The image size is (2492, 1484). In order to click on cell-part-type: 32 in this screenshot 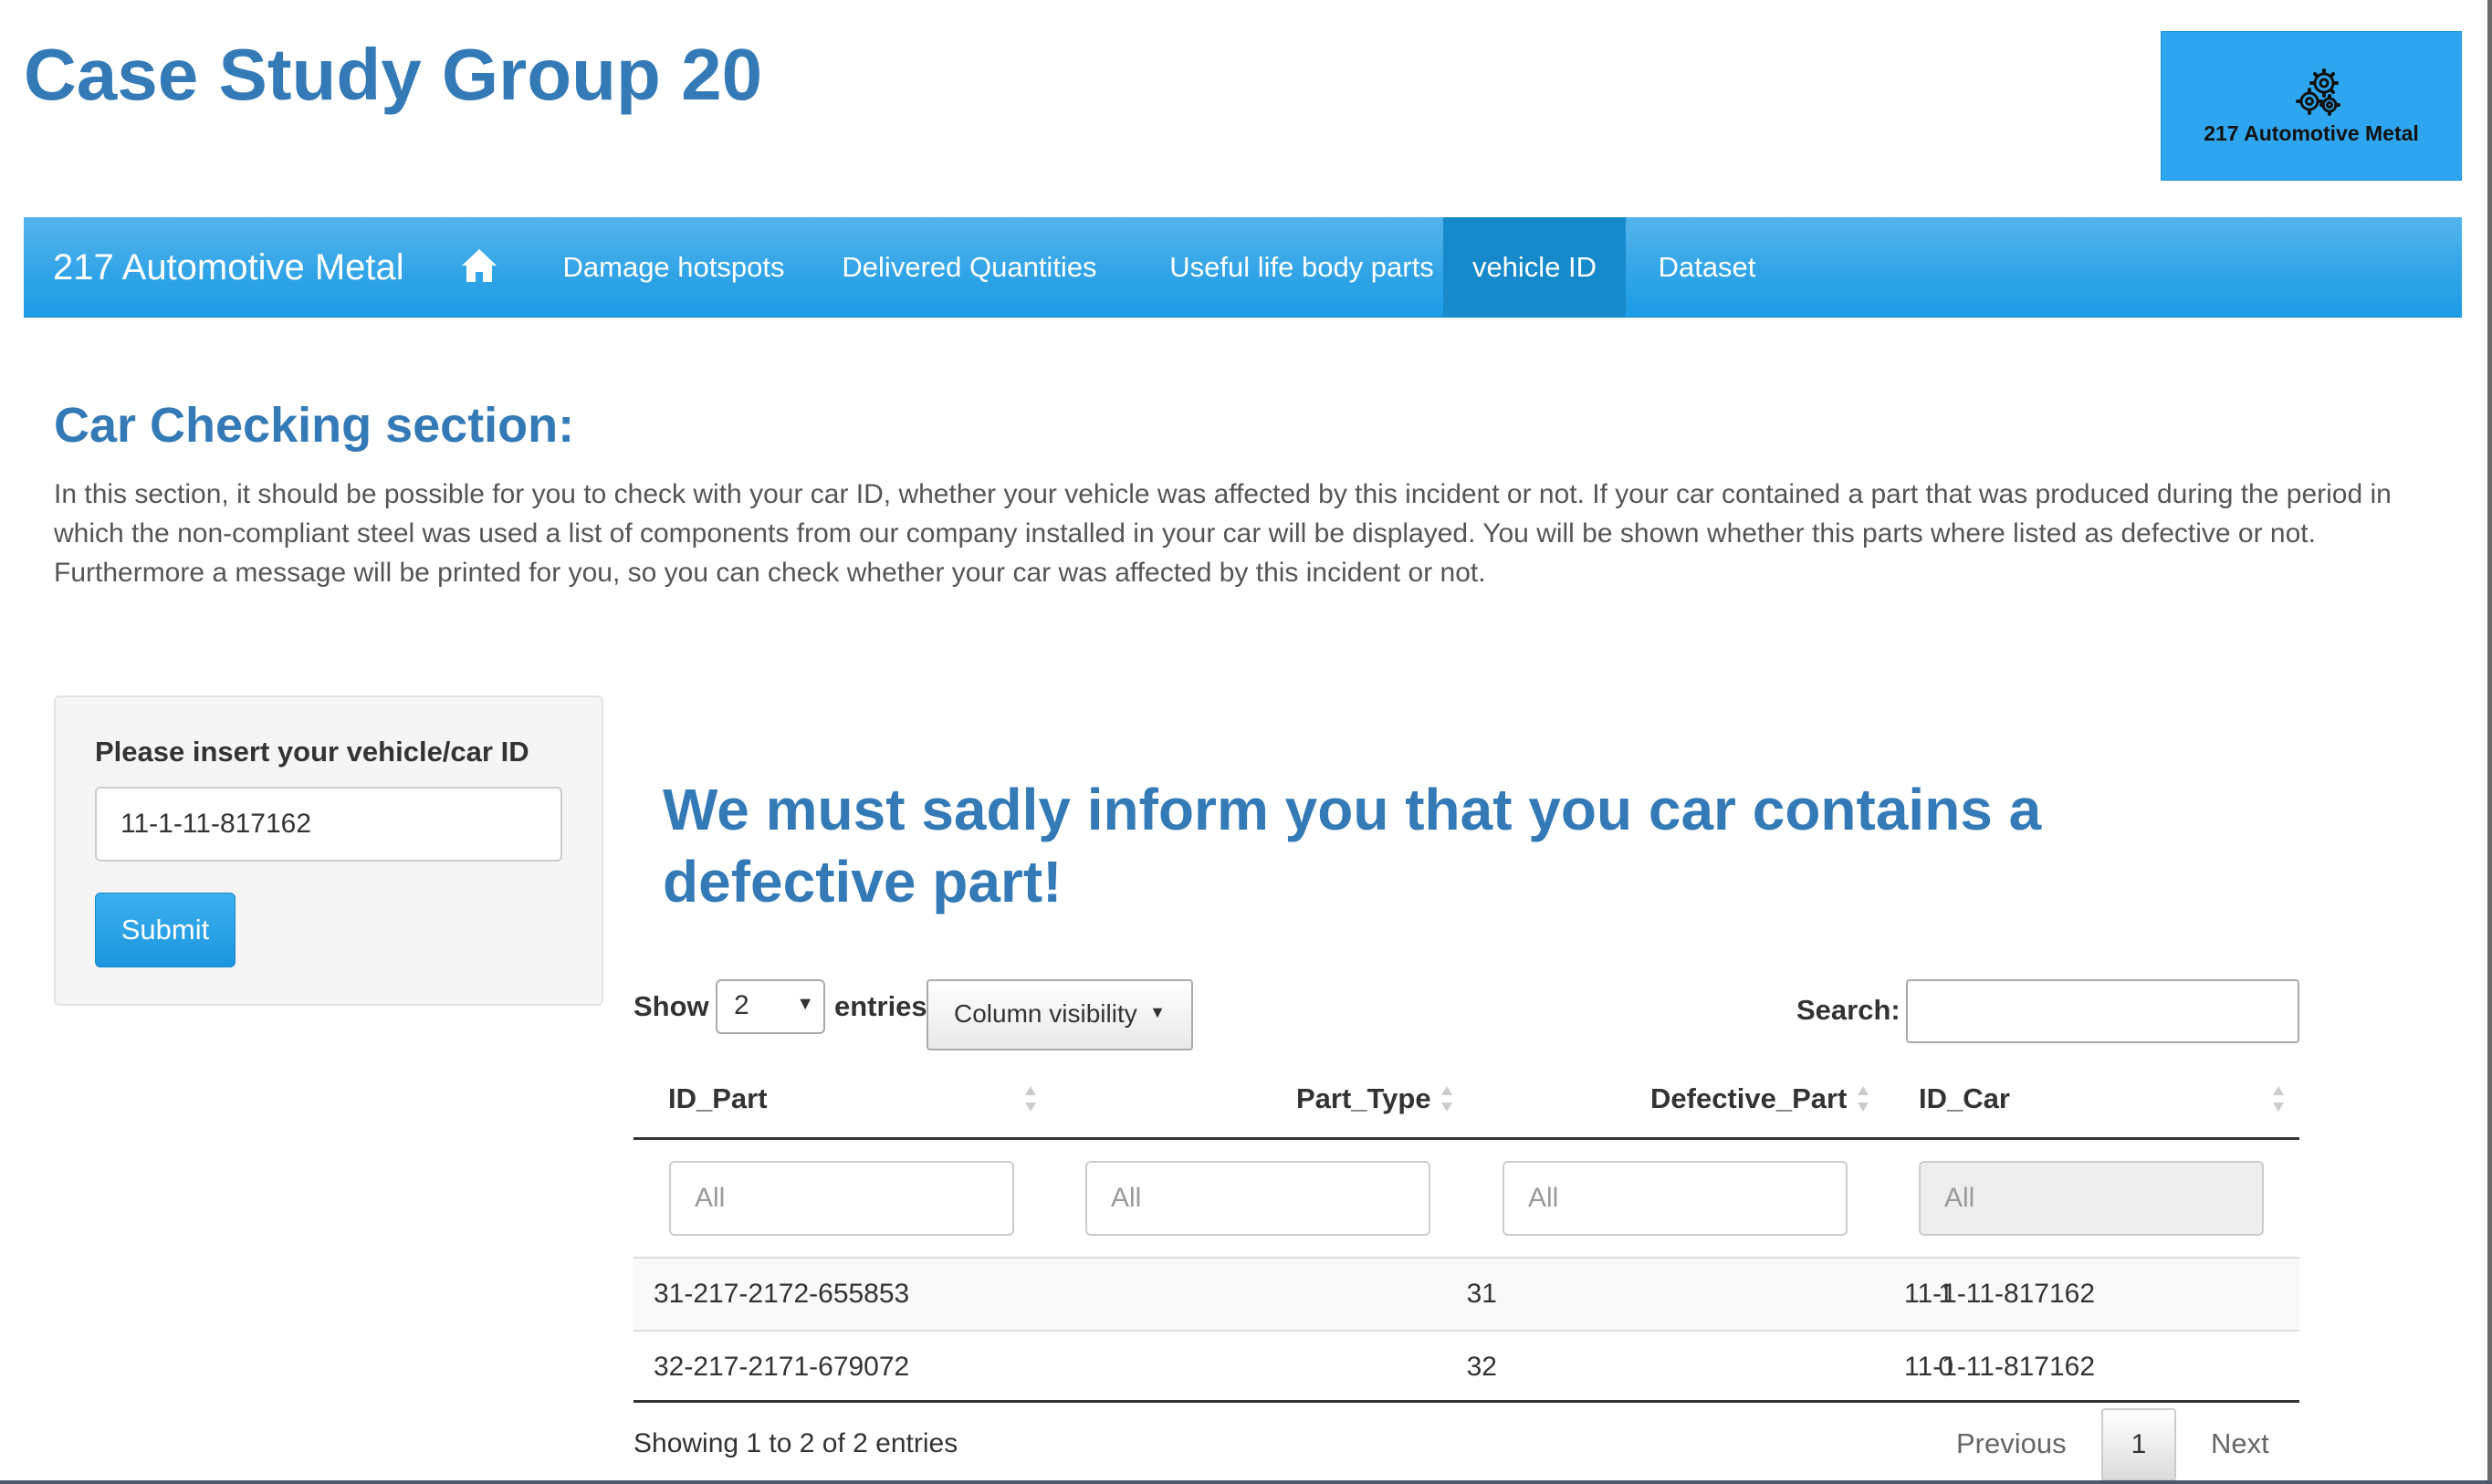, I will do `click(1481, 1367)`.